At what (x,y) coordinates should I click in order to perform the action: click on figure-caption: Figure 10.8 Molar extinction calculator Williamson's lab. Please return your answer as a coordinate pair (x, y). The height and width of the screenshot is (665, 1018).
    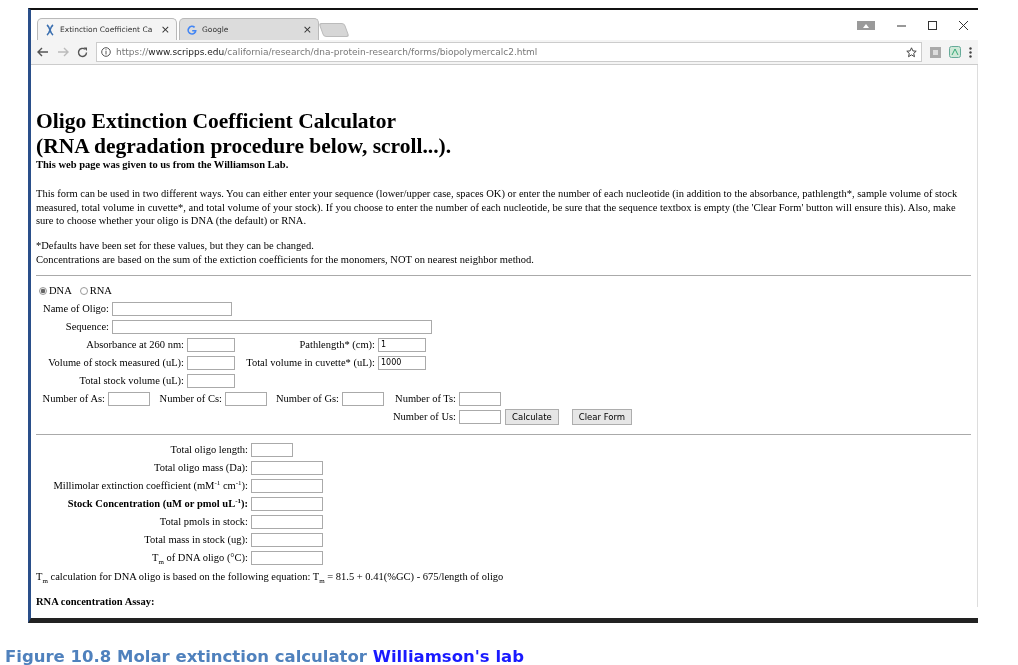
    Looking at the image, I should click on (264, 656).